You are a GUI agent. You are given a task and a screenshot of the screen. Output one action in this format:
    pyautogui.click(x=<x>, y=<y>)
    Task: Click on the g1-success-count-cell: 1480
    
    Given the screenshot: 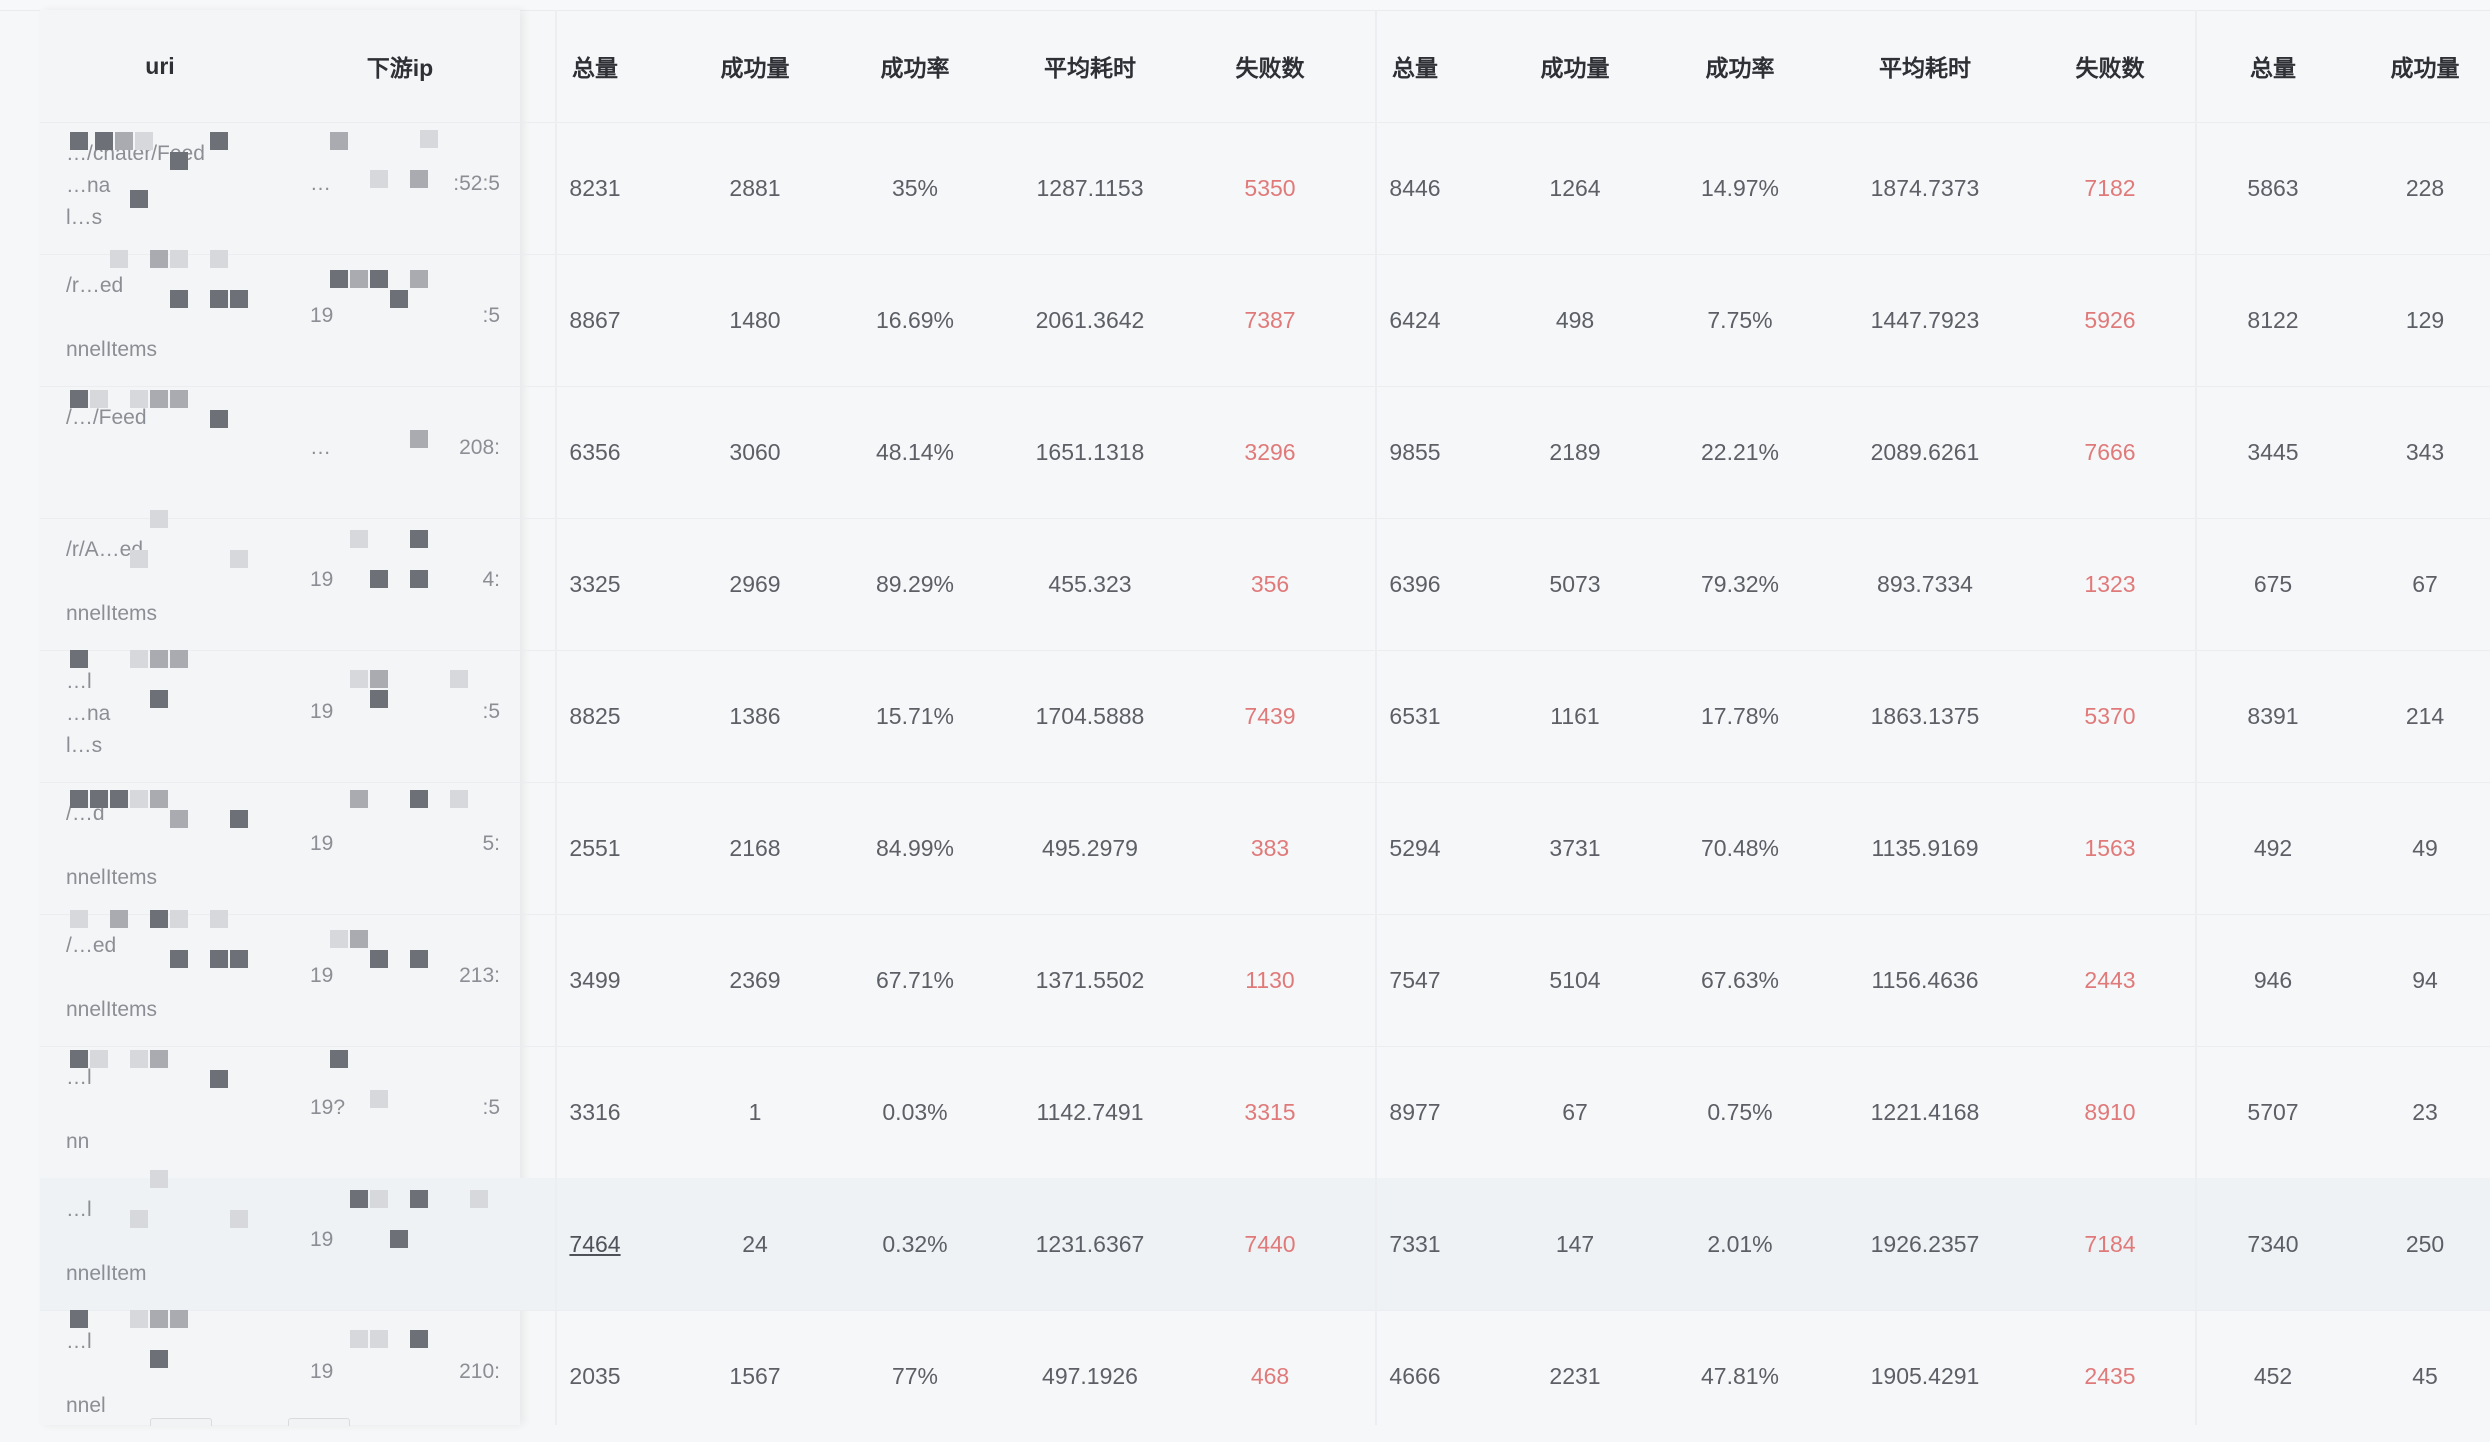 What is the action you would take?
    pyautogui.click(x=755, y=319)
    